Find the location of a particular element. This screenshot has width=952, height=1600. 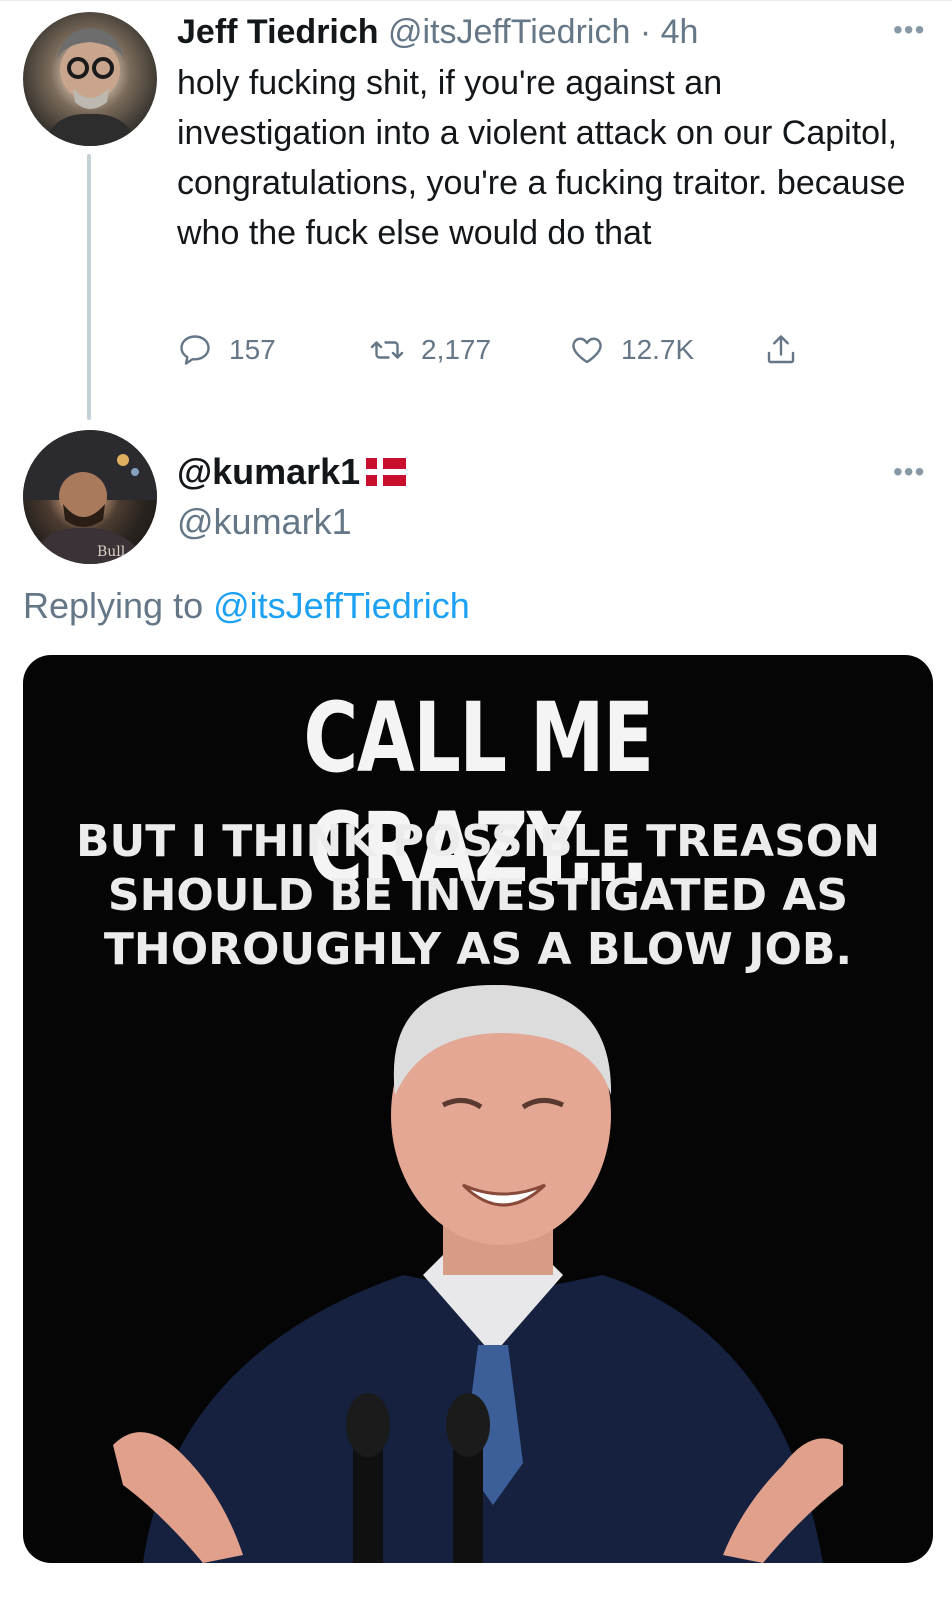

like-button: 12.7K is located at coordinates (631, 350).